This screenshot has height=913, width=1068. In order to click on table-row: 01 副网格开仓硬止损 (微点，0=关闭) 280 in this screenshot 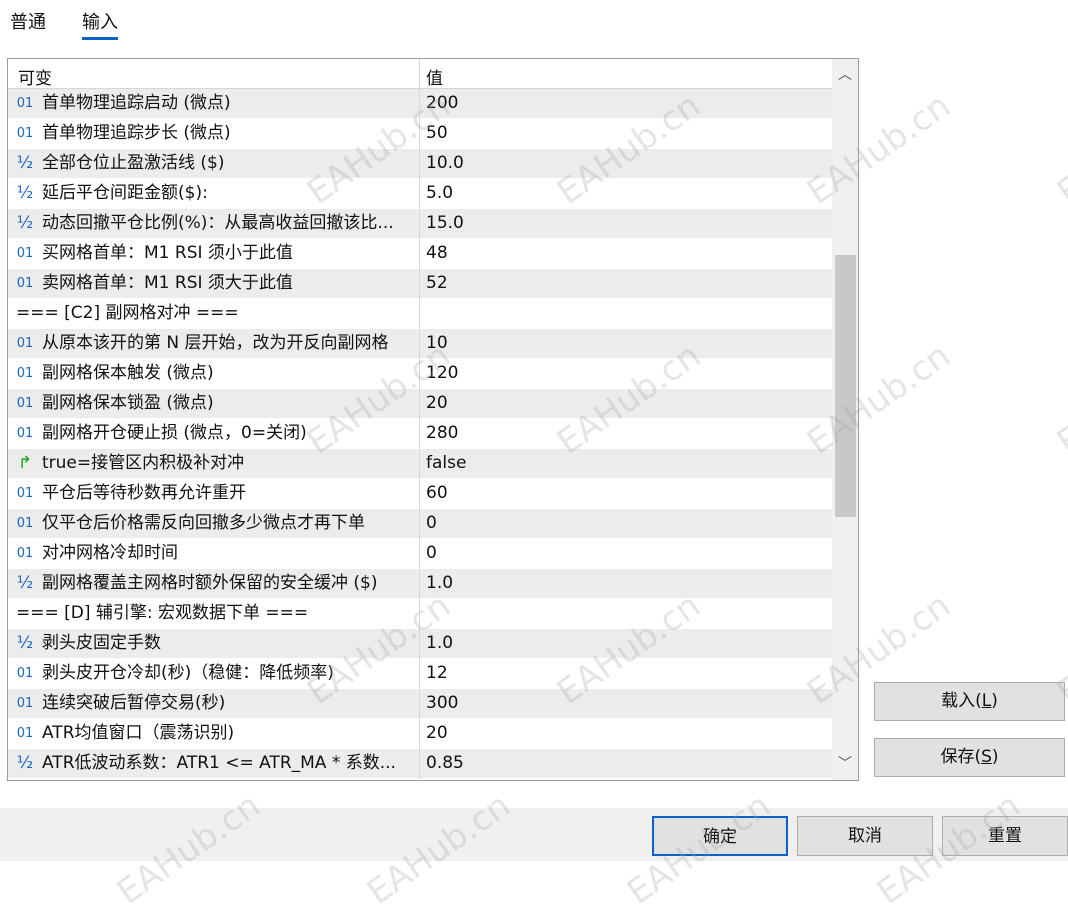, I will do `click(420, 434)`.